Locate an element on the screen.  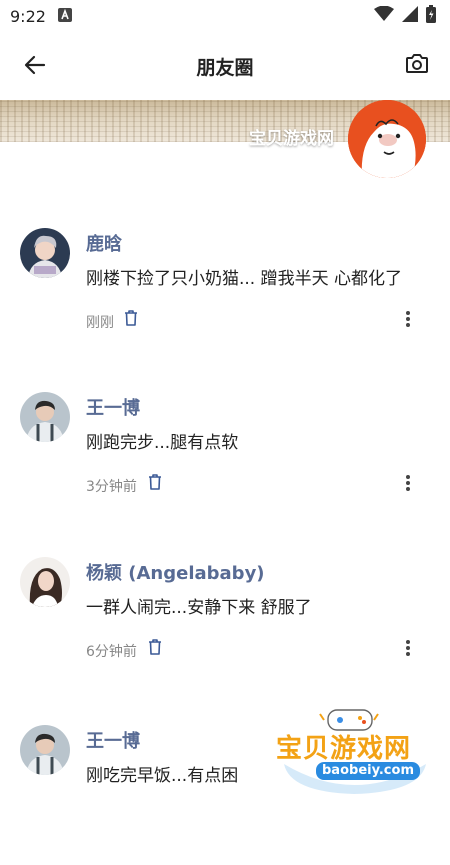
post-time: 6分钟前 is located at coordinates (111, 652).